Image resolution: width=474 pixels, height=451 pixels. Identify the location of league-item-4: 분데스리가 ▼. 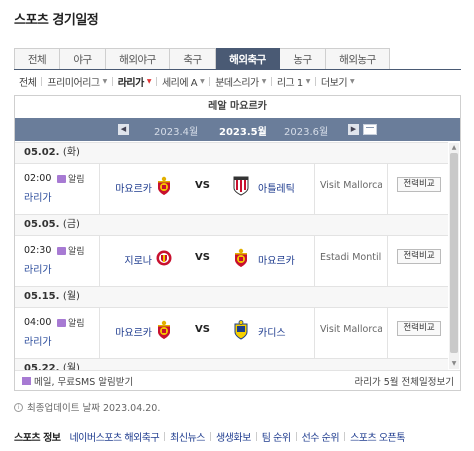
(240, 81).